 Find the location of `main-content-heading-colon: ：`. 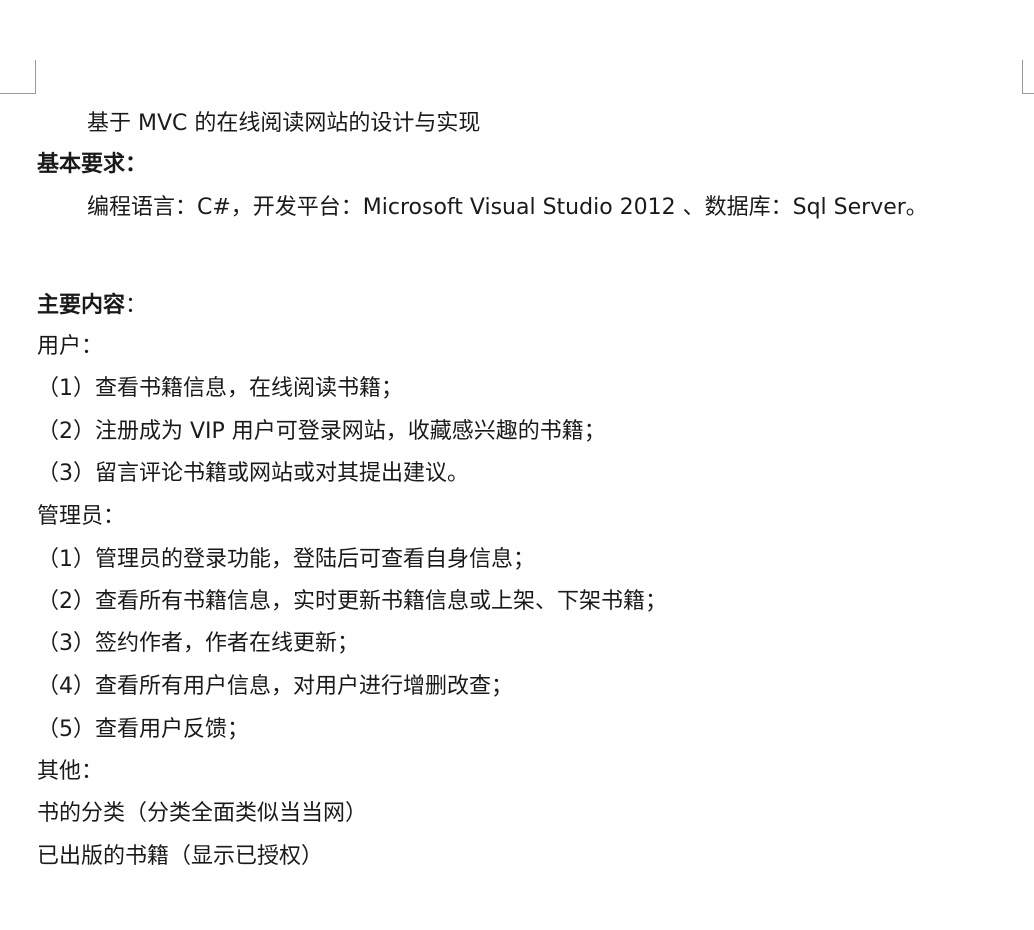

main-content-heading-colon: ： is located at coordinates (136, 305).